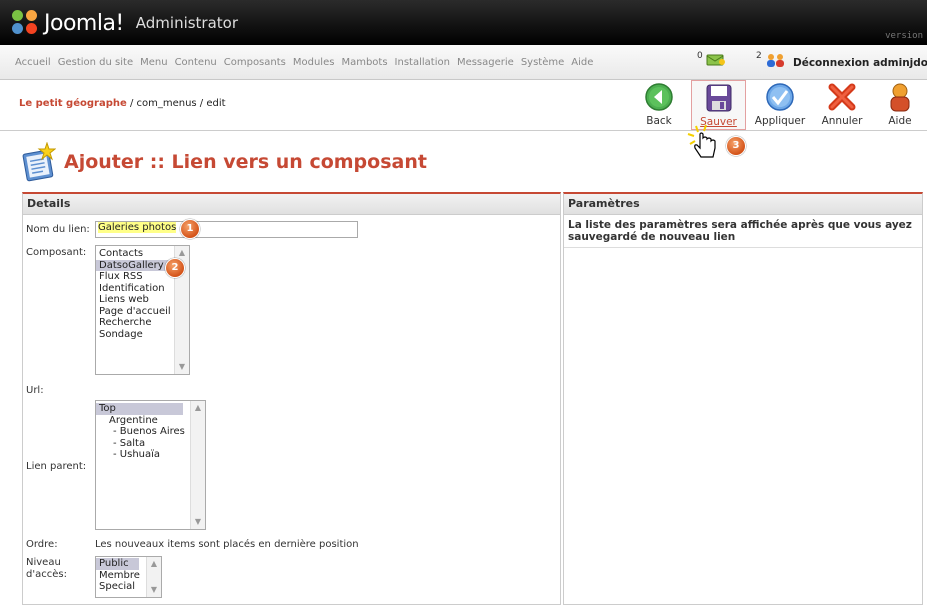 The width and height of the screenshot is (927, 605). What do you see at coordinates (291, 204) in the screenshot?
I see `details-heading: Details` at bounding box center [291, 204].